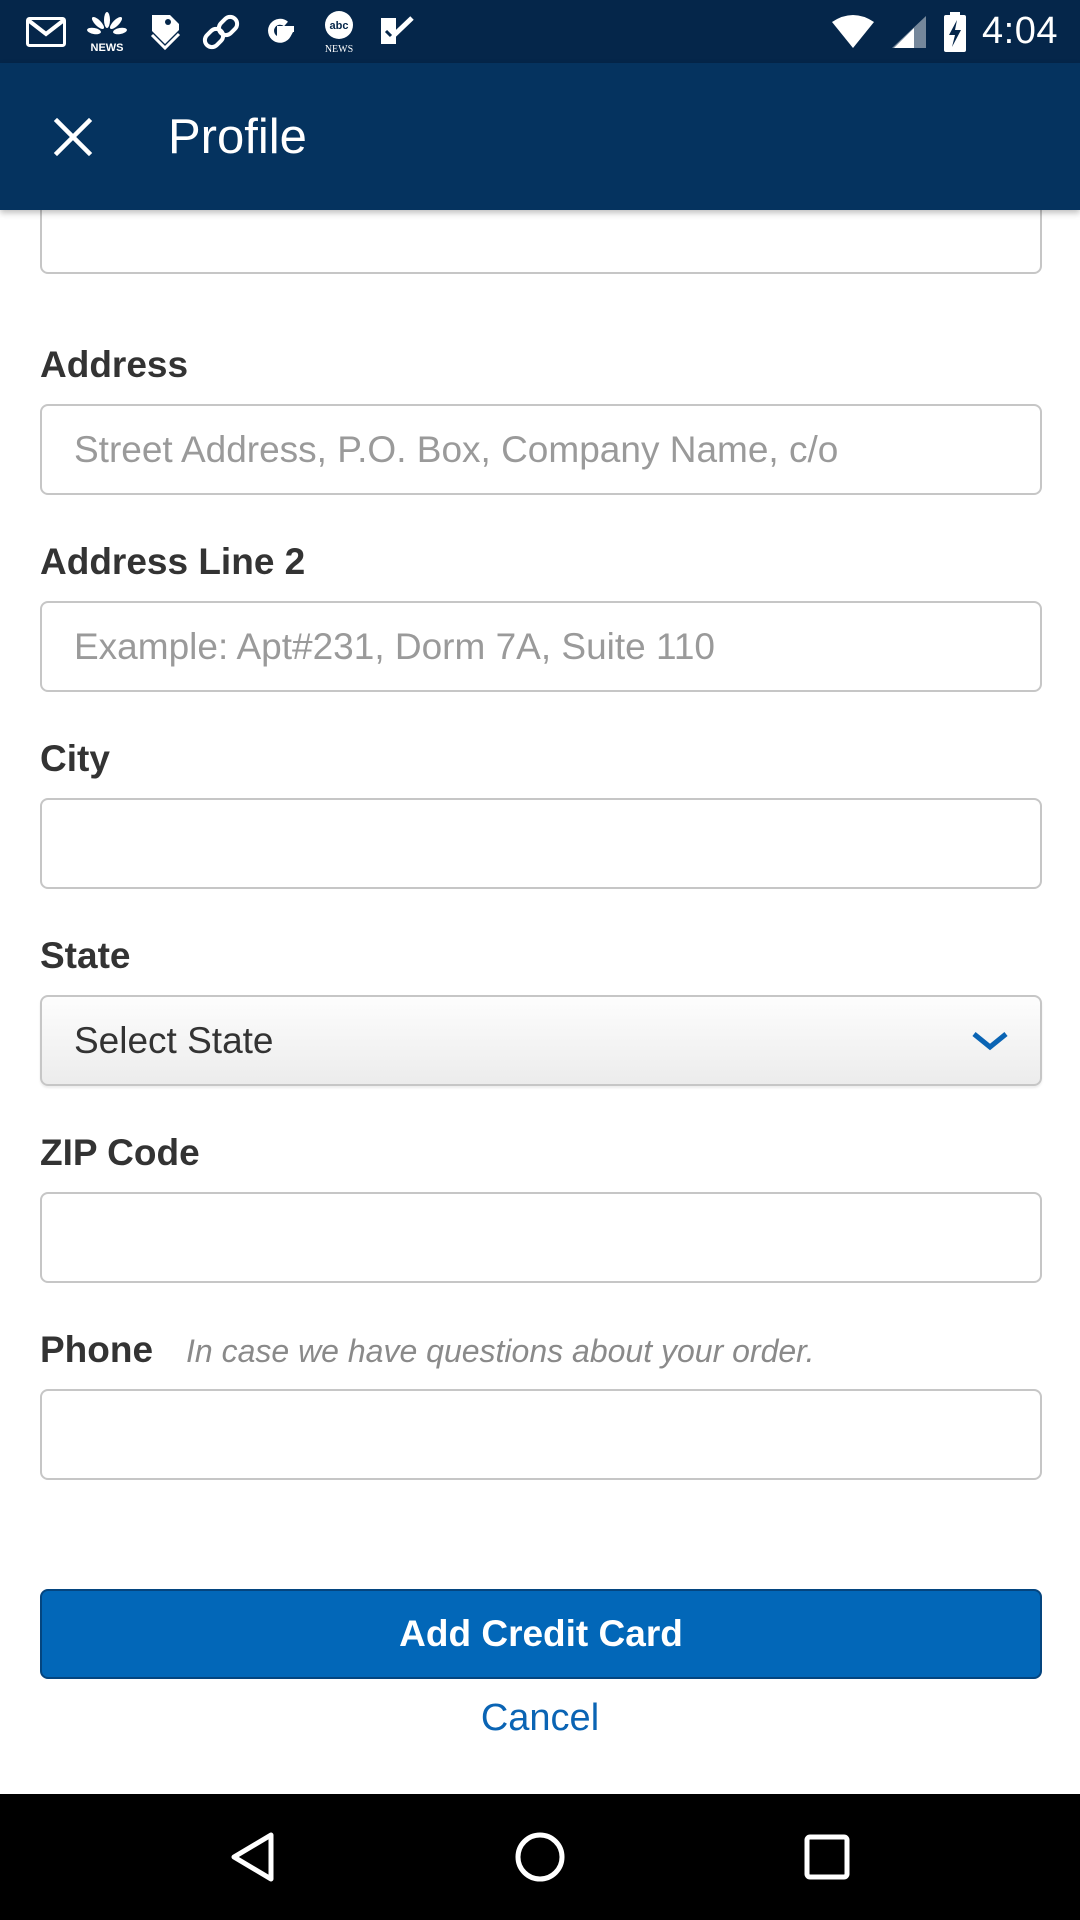 The height and width of the screenshot is (1920, 1080). What do you see at coordinates (1020, 31) in the screenshot?
I see `status-time: 4:04` at bounding box center [1020, 31].